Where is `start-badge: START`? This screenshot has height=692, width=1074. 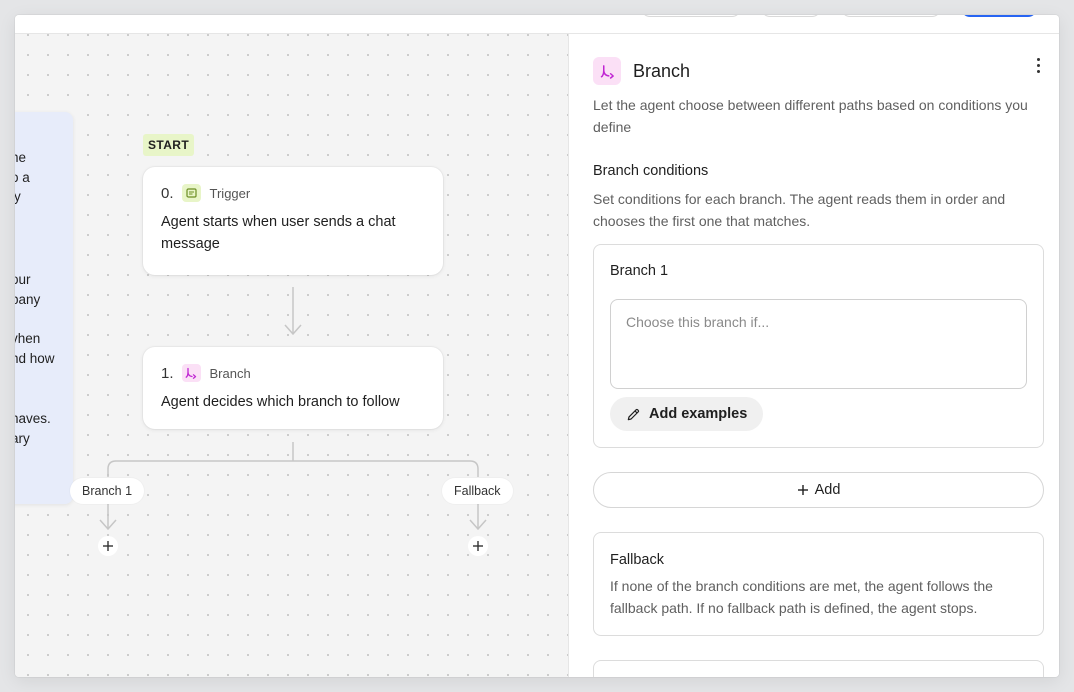 start-badge: START is located at coordinates (169, 145).